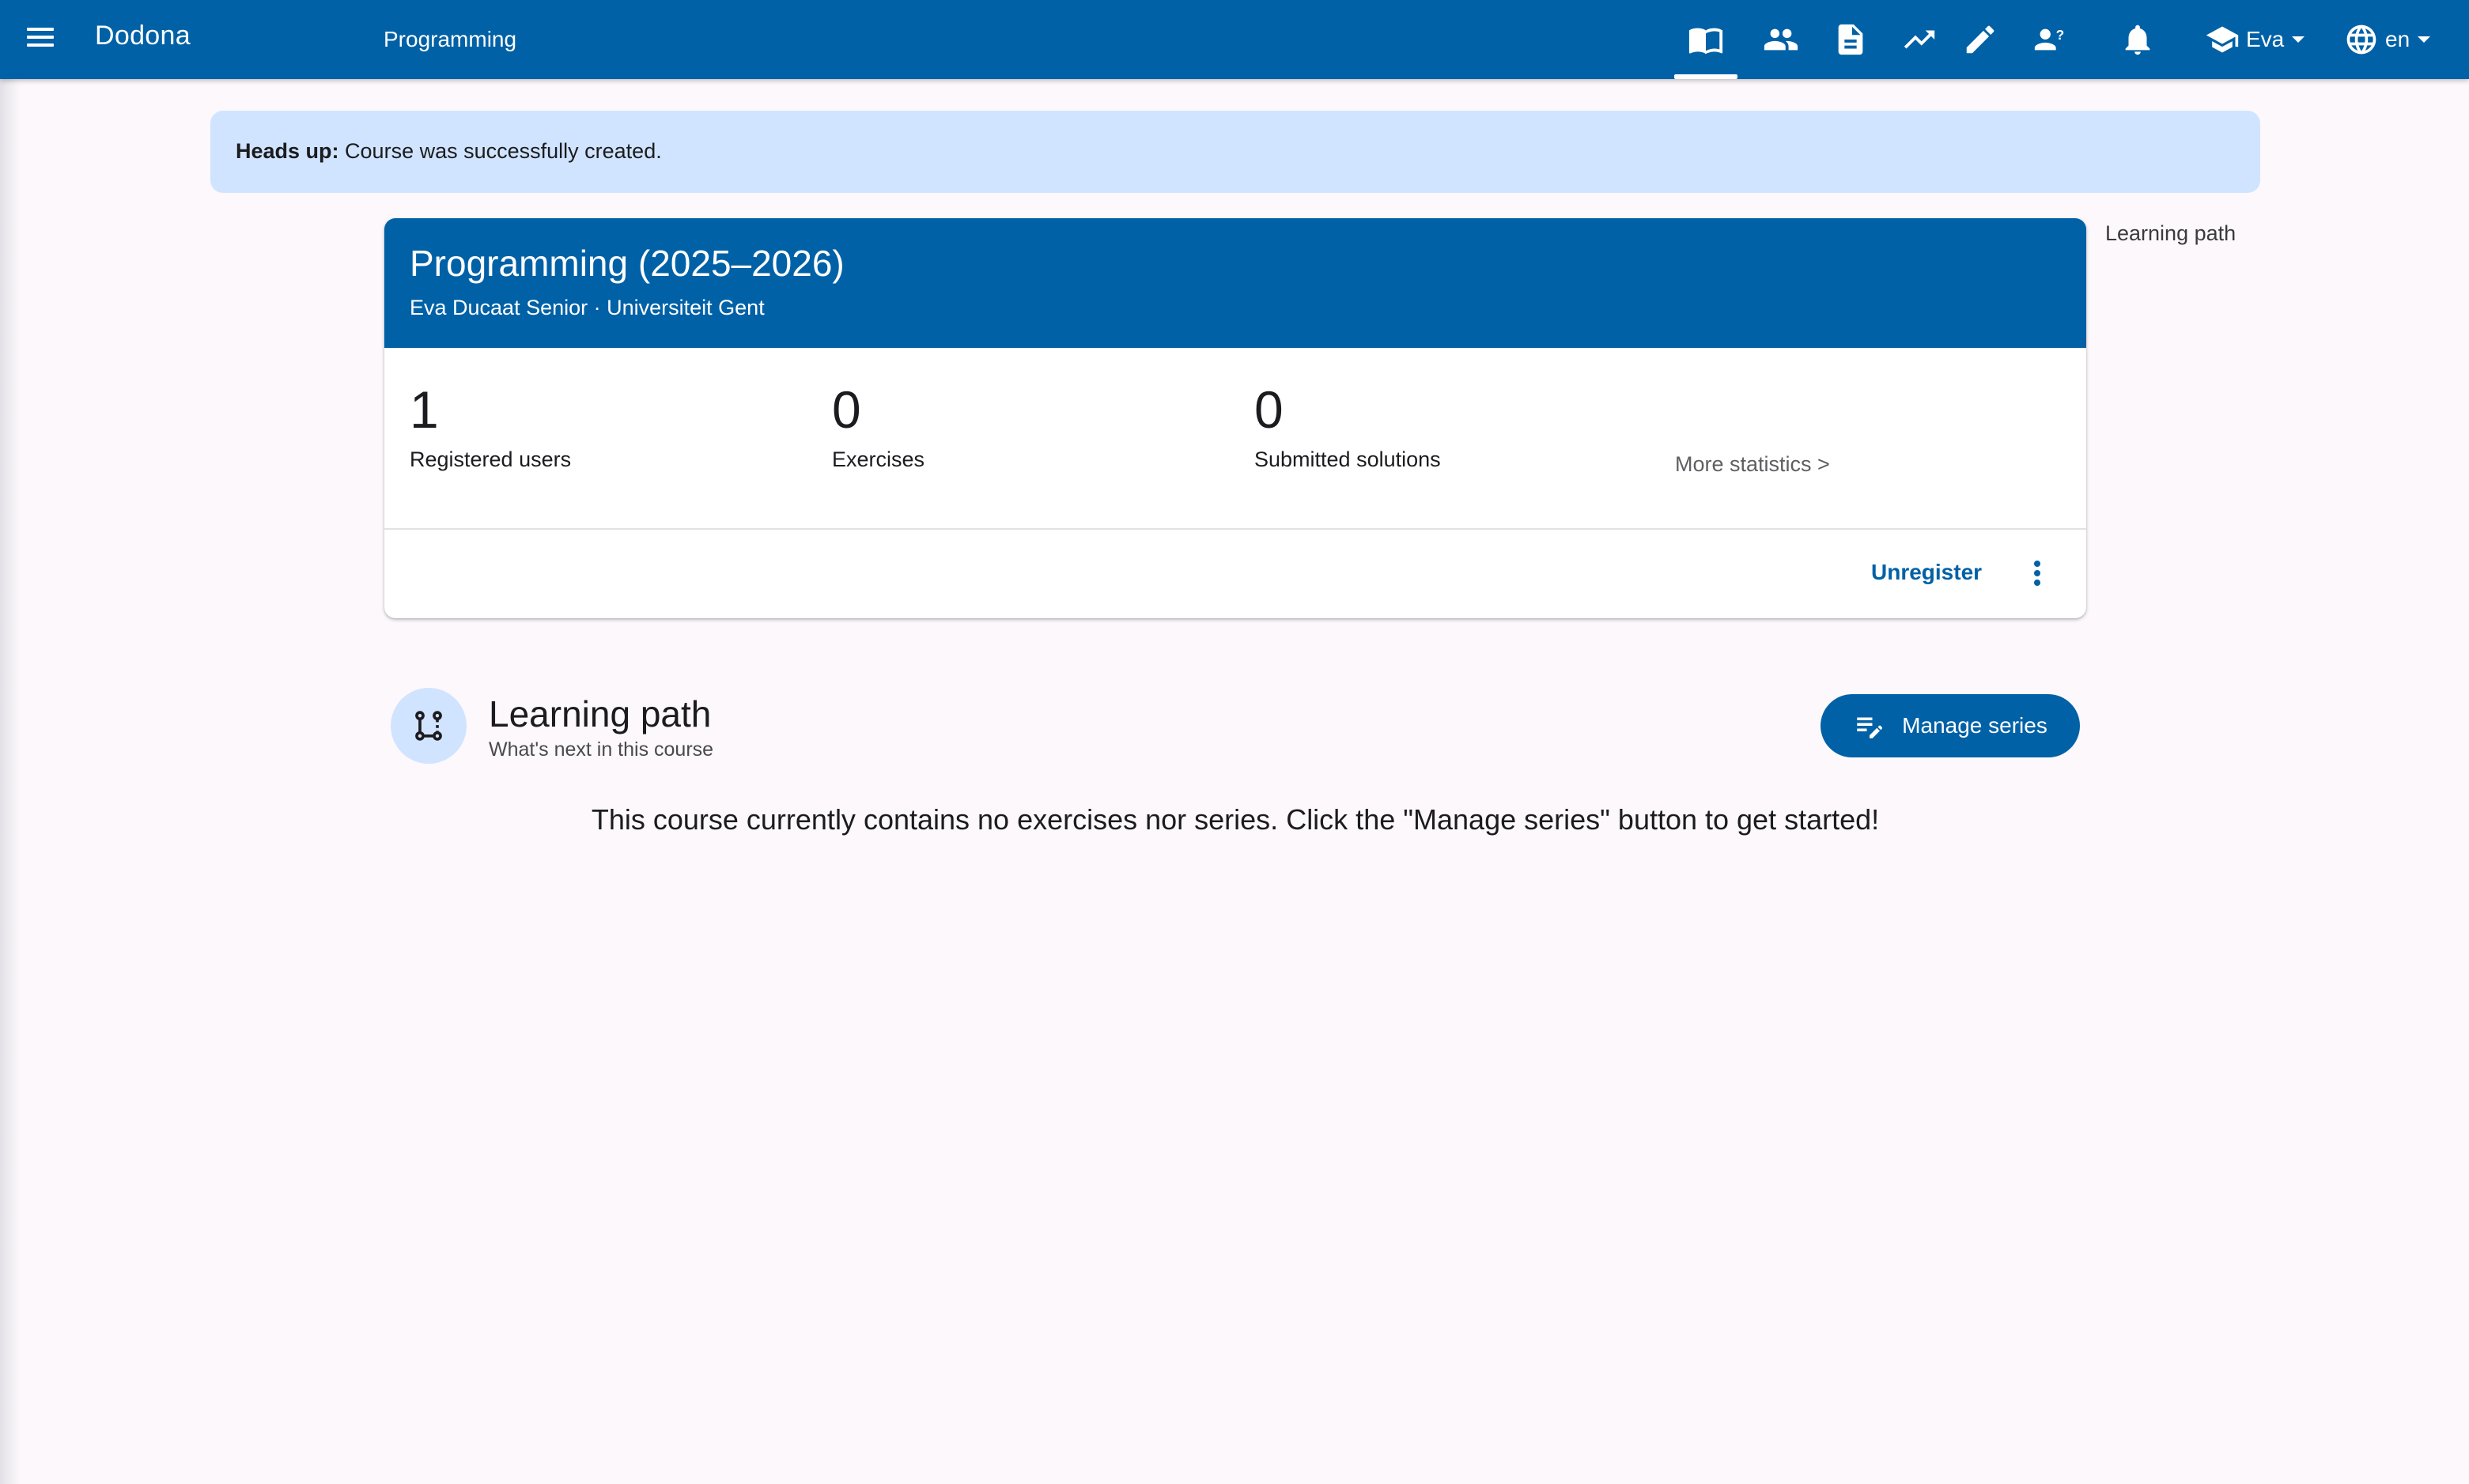 Image resolution: width=2469 pixels, height=1484 pixels. I want to click on stat-exercises: 0 Exercises, so click(878, 425).